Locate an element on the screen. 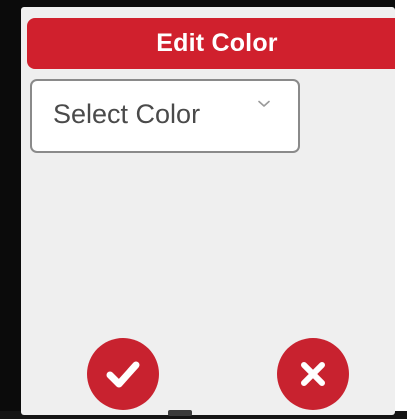 This screenshot has width=407, height=419. cancel-button is located at coordinates (313, 374).